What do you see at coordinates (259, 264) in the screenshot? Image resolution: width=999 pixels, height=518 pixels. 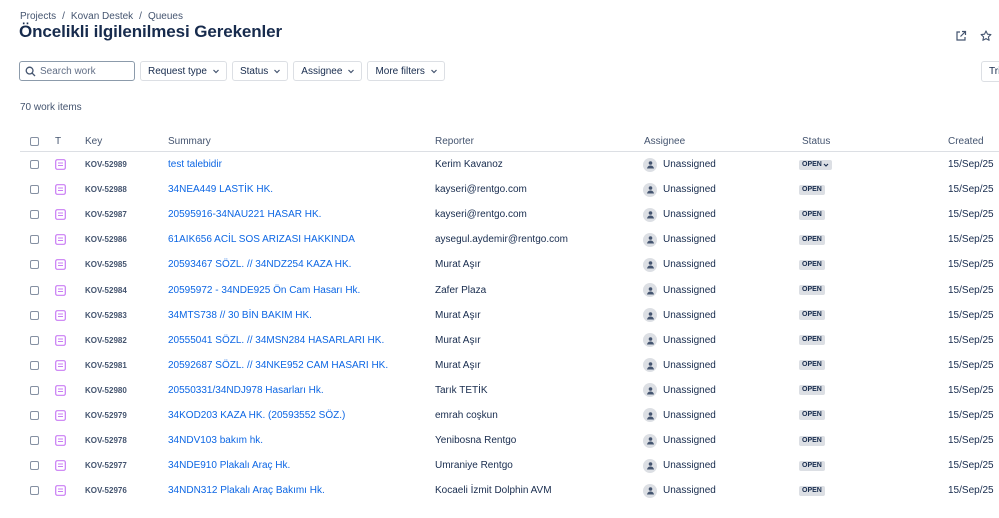 I see `row-summary-link: 20593467 SÖZL. // 34NDZ254 KAZA HK.` at bounding box center [259, 264].